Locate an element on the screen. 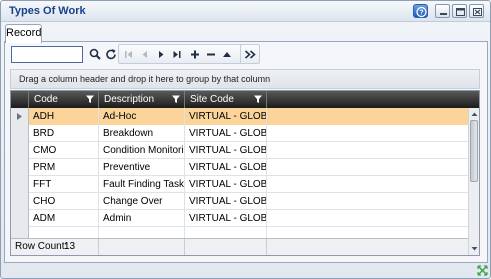  close-button is located at coordinates (476, 11).